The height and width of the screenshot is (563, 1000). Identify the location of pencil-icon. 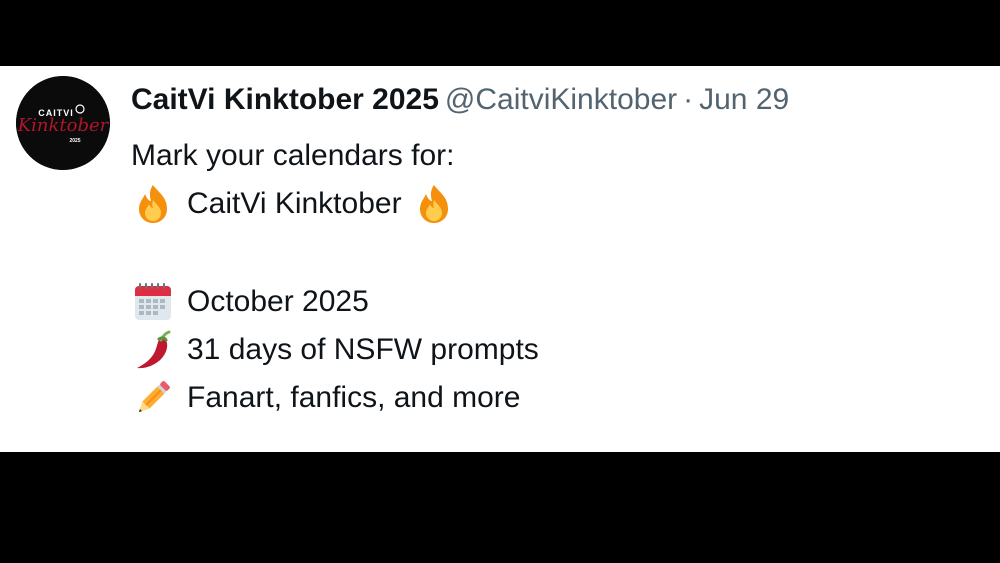
(153, 398).